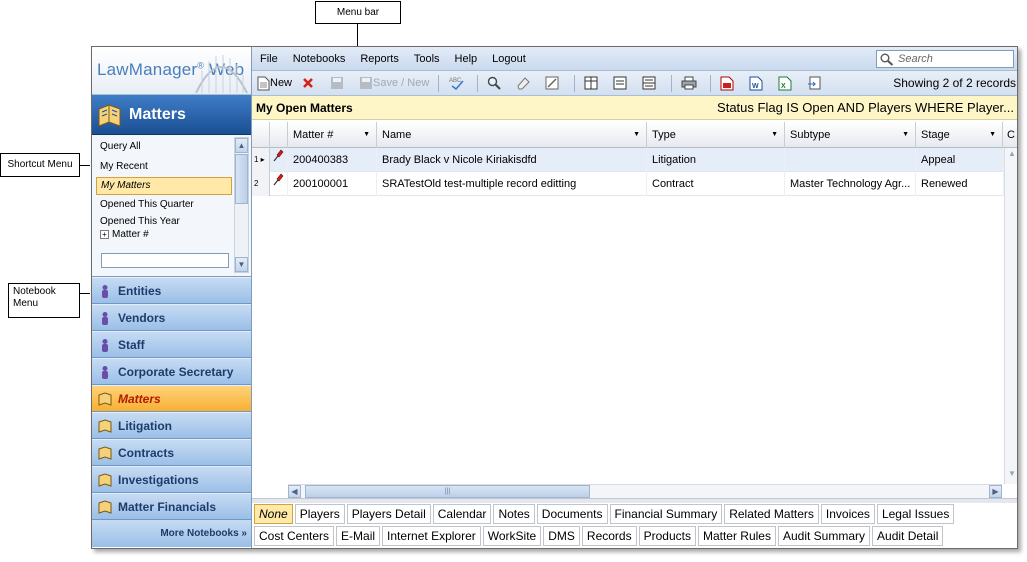 The width and height of the screenshot is (1027, 562). What do you see at coordinates (165, 260) in the screenshot?
I see `shortcut-filter-input` at bounding box center [165, 260].